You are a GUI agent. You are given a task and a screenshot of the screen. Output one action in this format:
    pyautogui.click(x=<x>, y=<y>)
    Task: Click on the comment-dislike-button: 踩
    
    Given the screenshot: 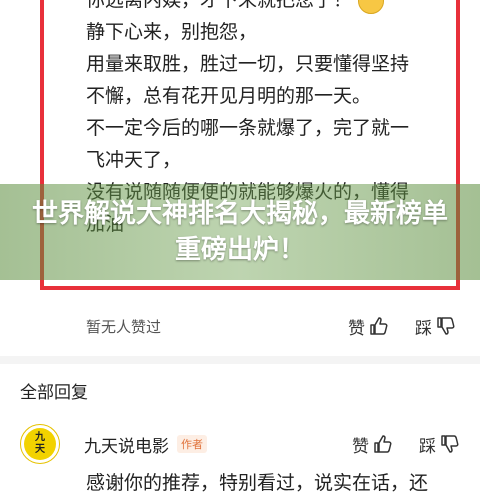 What is the action you would take?
    pyautogui.click(x=439, y=444)
    